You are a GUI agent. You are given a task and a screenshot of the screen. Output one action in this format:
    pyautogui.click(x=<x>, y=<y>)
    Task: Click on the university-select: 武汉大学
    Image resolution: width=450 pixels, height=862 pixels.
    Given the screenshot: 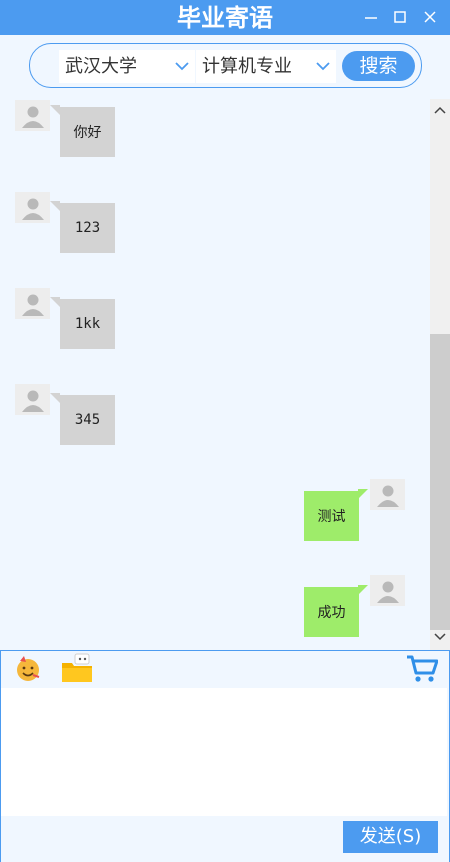 What is the action you would take?
    pyautogui.click(x=127, y=66)
    